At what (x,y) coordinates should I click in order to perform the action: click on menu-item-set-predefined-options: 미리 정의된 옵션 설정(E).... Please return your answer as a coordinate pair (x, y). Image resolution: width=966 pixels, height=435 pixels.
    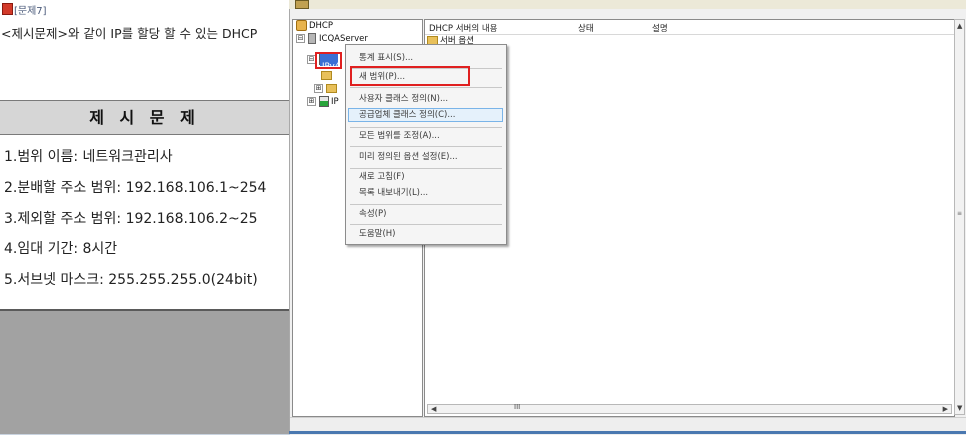
    Looking at the image, I should click on (426, 157).